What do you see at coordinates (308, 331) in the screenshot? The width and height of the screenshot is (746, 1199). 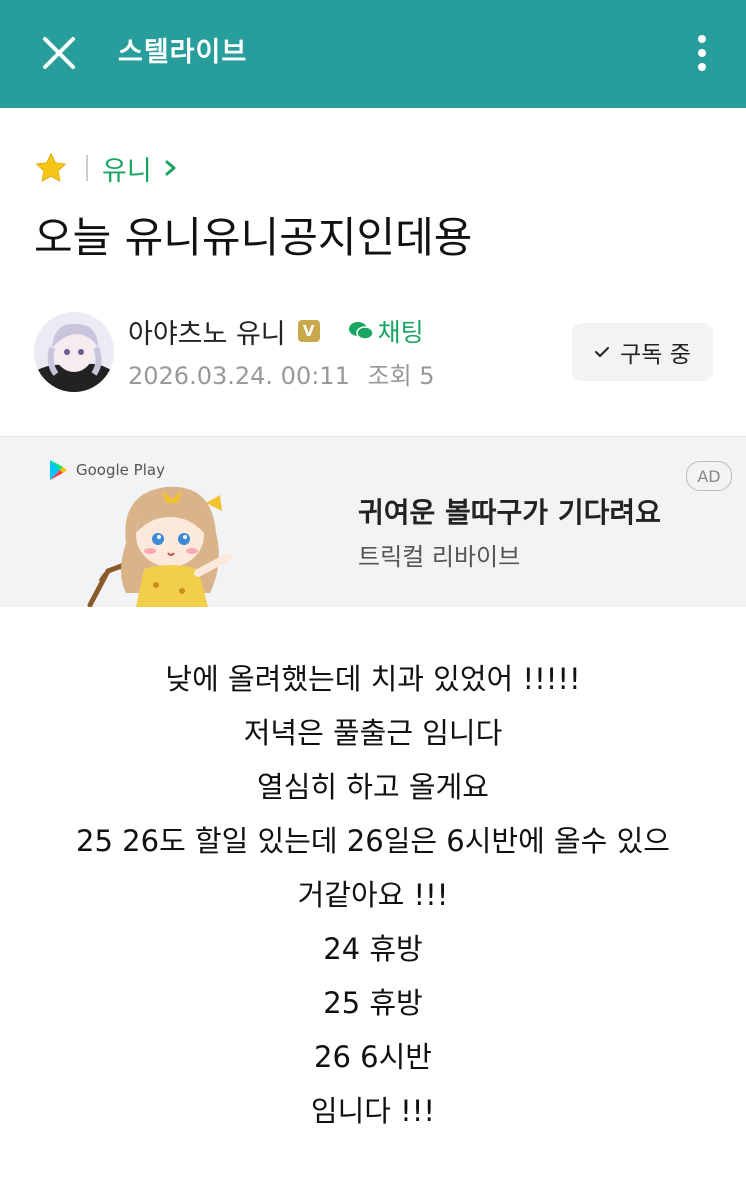 I see `verified-badge: V` at bounding box center [308, 331].